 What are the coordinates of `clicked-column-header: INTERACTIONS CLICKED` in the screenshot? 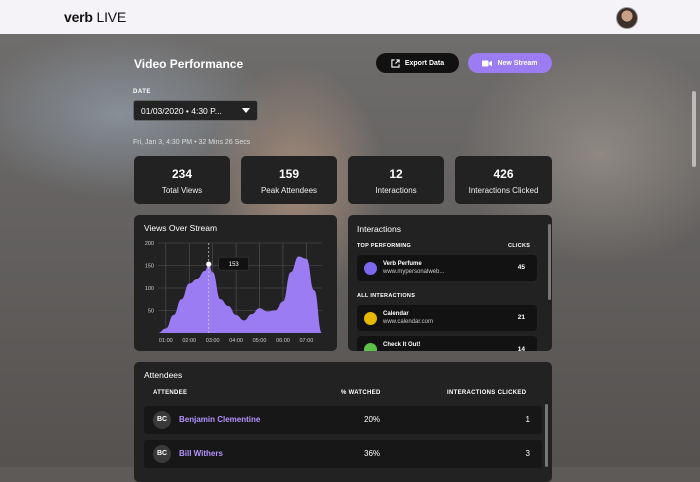 It's located at (487, 393).